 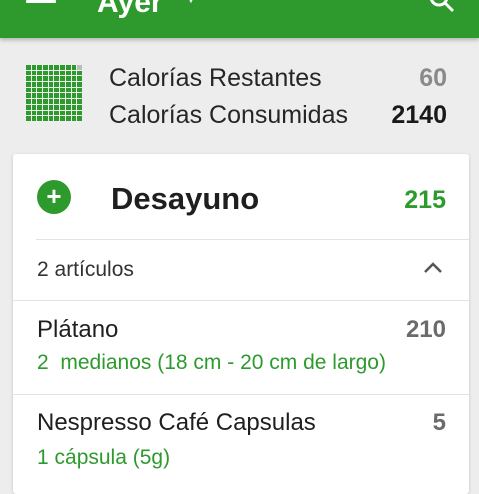 What do you see at coordinates (442, 7) in the screenshot?
I see `search-icon` at bounding box center [442, 7].